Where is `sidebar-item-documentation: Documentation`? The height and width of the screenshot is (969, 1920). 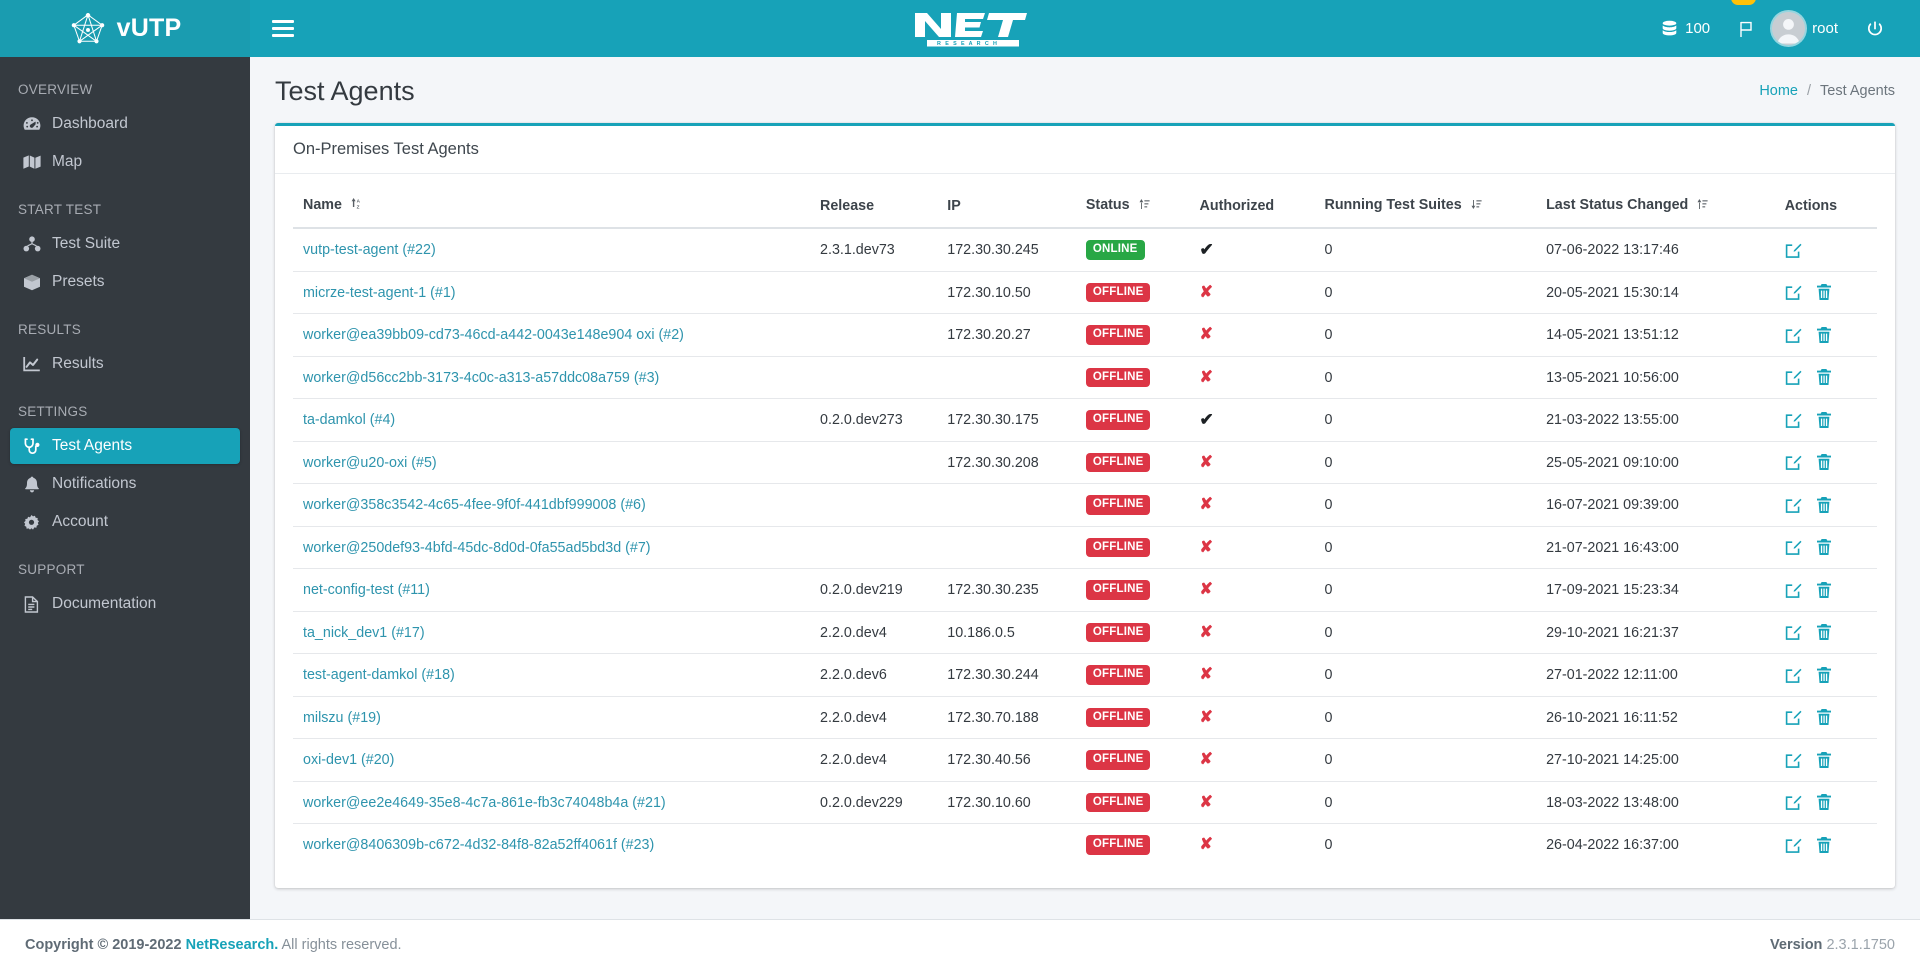
sidebar-item-documentation: Documentation is located at coordinates (125, 604).